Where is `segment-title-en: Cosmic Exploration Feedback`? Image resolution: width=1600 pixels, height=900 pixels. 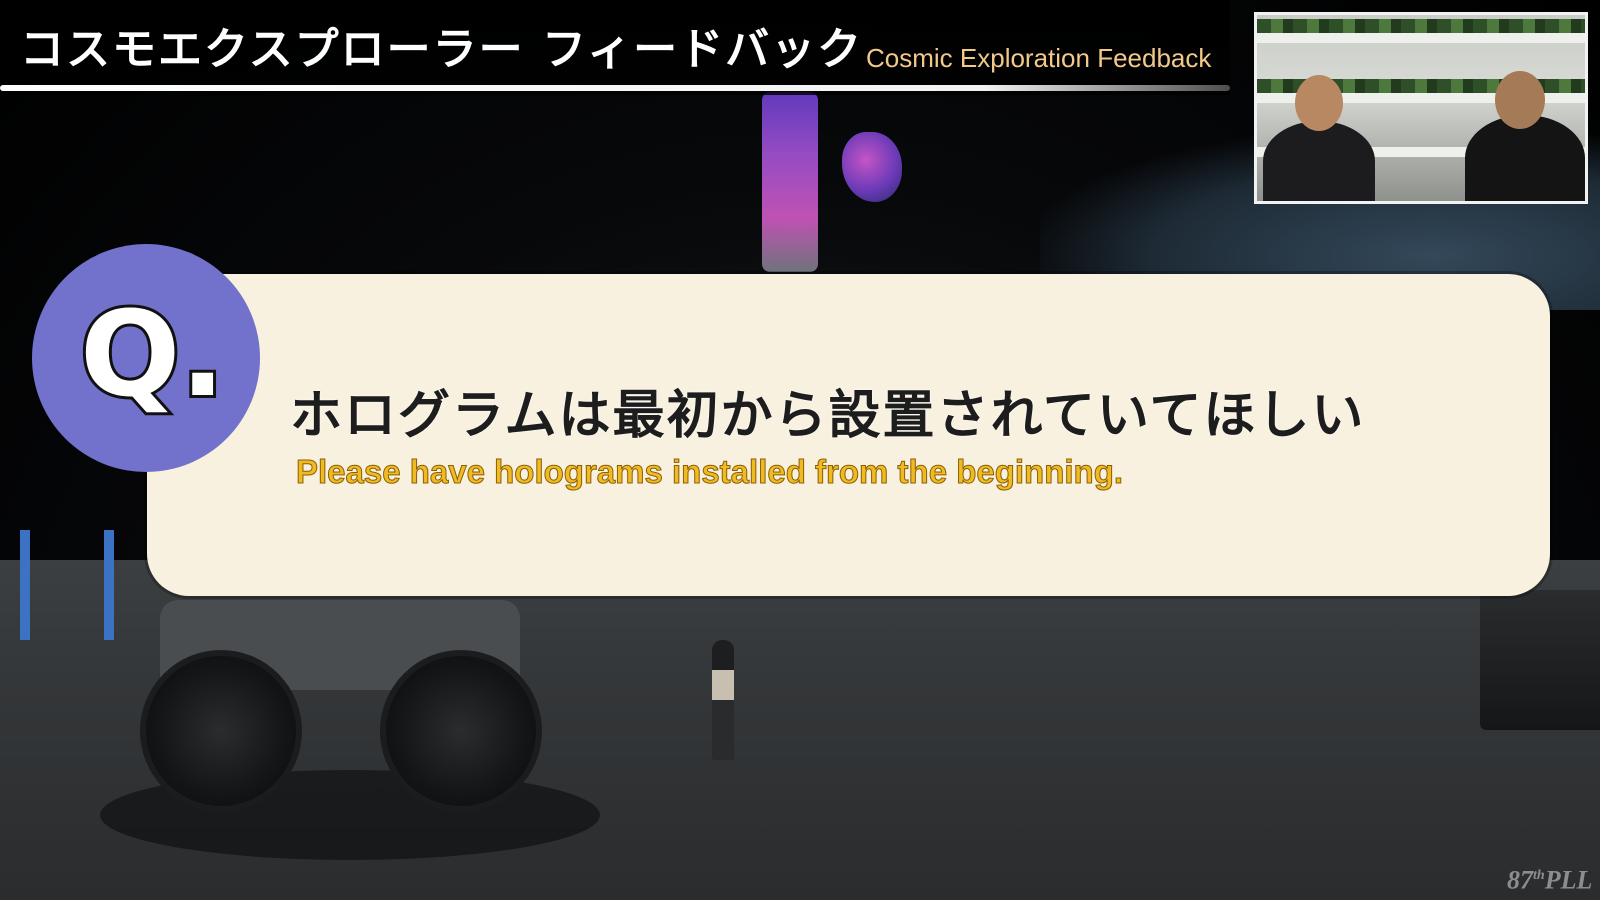 segment-title-en: Cosmic Exploration Feedback is located at coordinates (1039, 58).